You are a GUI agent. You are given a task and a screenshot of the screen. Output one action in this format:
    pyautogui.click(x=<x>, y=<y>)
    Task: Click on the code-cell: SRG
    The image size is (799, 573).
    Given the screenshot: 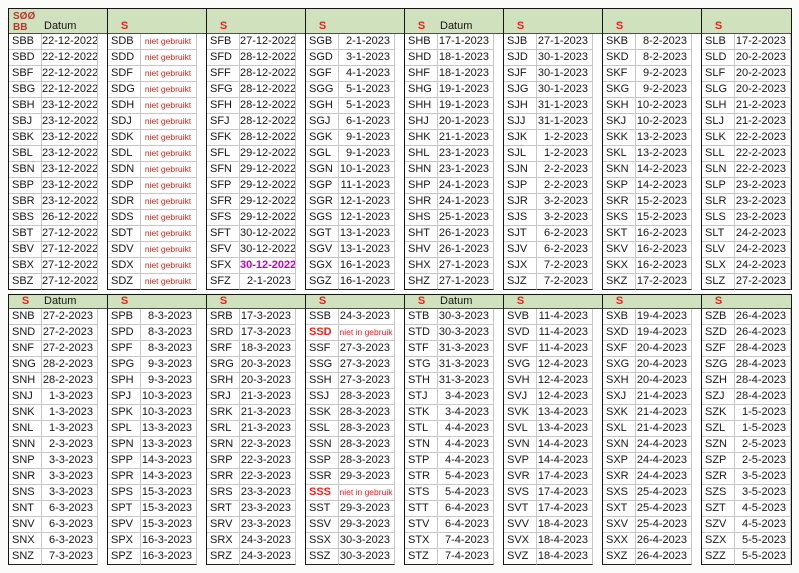 What is the action you would take?
    pyautogui.click(x=223, y=365)
    